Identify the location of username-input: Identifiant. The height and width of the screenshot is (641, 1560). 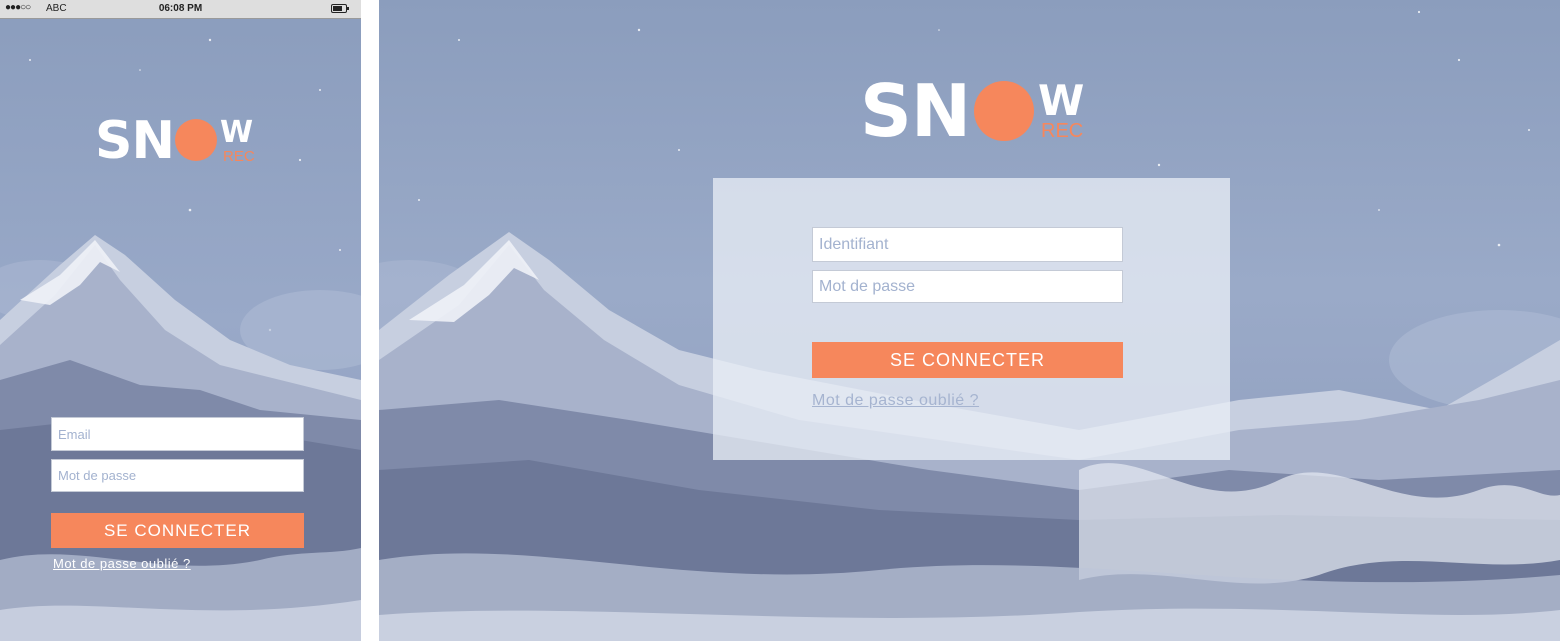
(967, 244).